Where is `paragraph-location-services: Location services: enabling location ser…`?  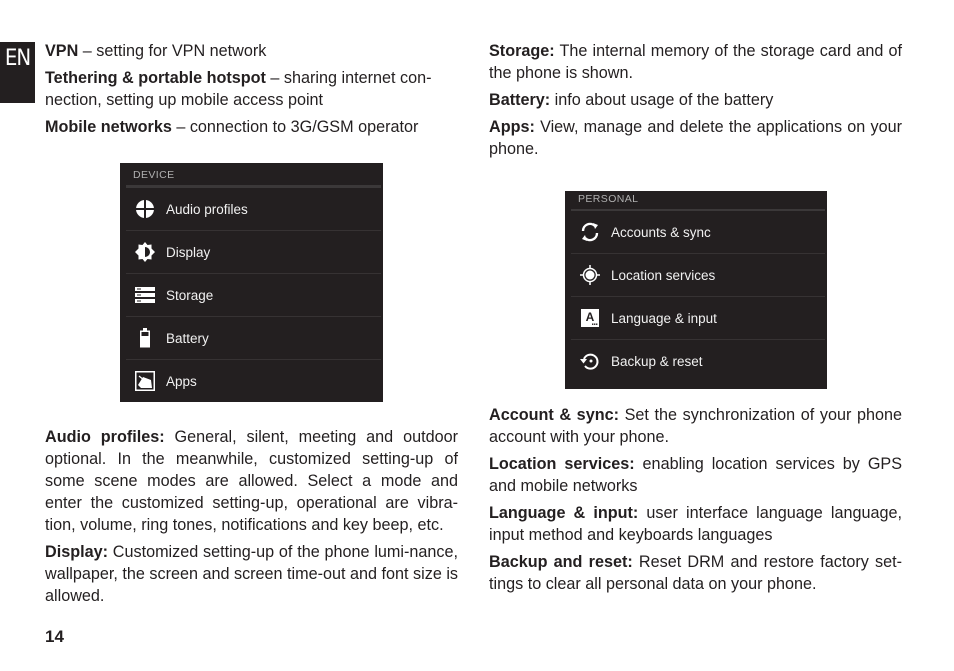
paragraph-location-services: Location services: enabling location ser… is located at coordinates (695, 475).